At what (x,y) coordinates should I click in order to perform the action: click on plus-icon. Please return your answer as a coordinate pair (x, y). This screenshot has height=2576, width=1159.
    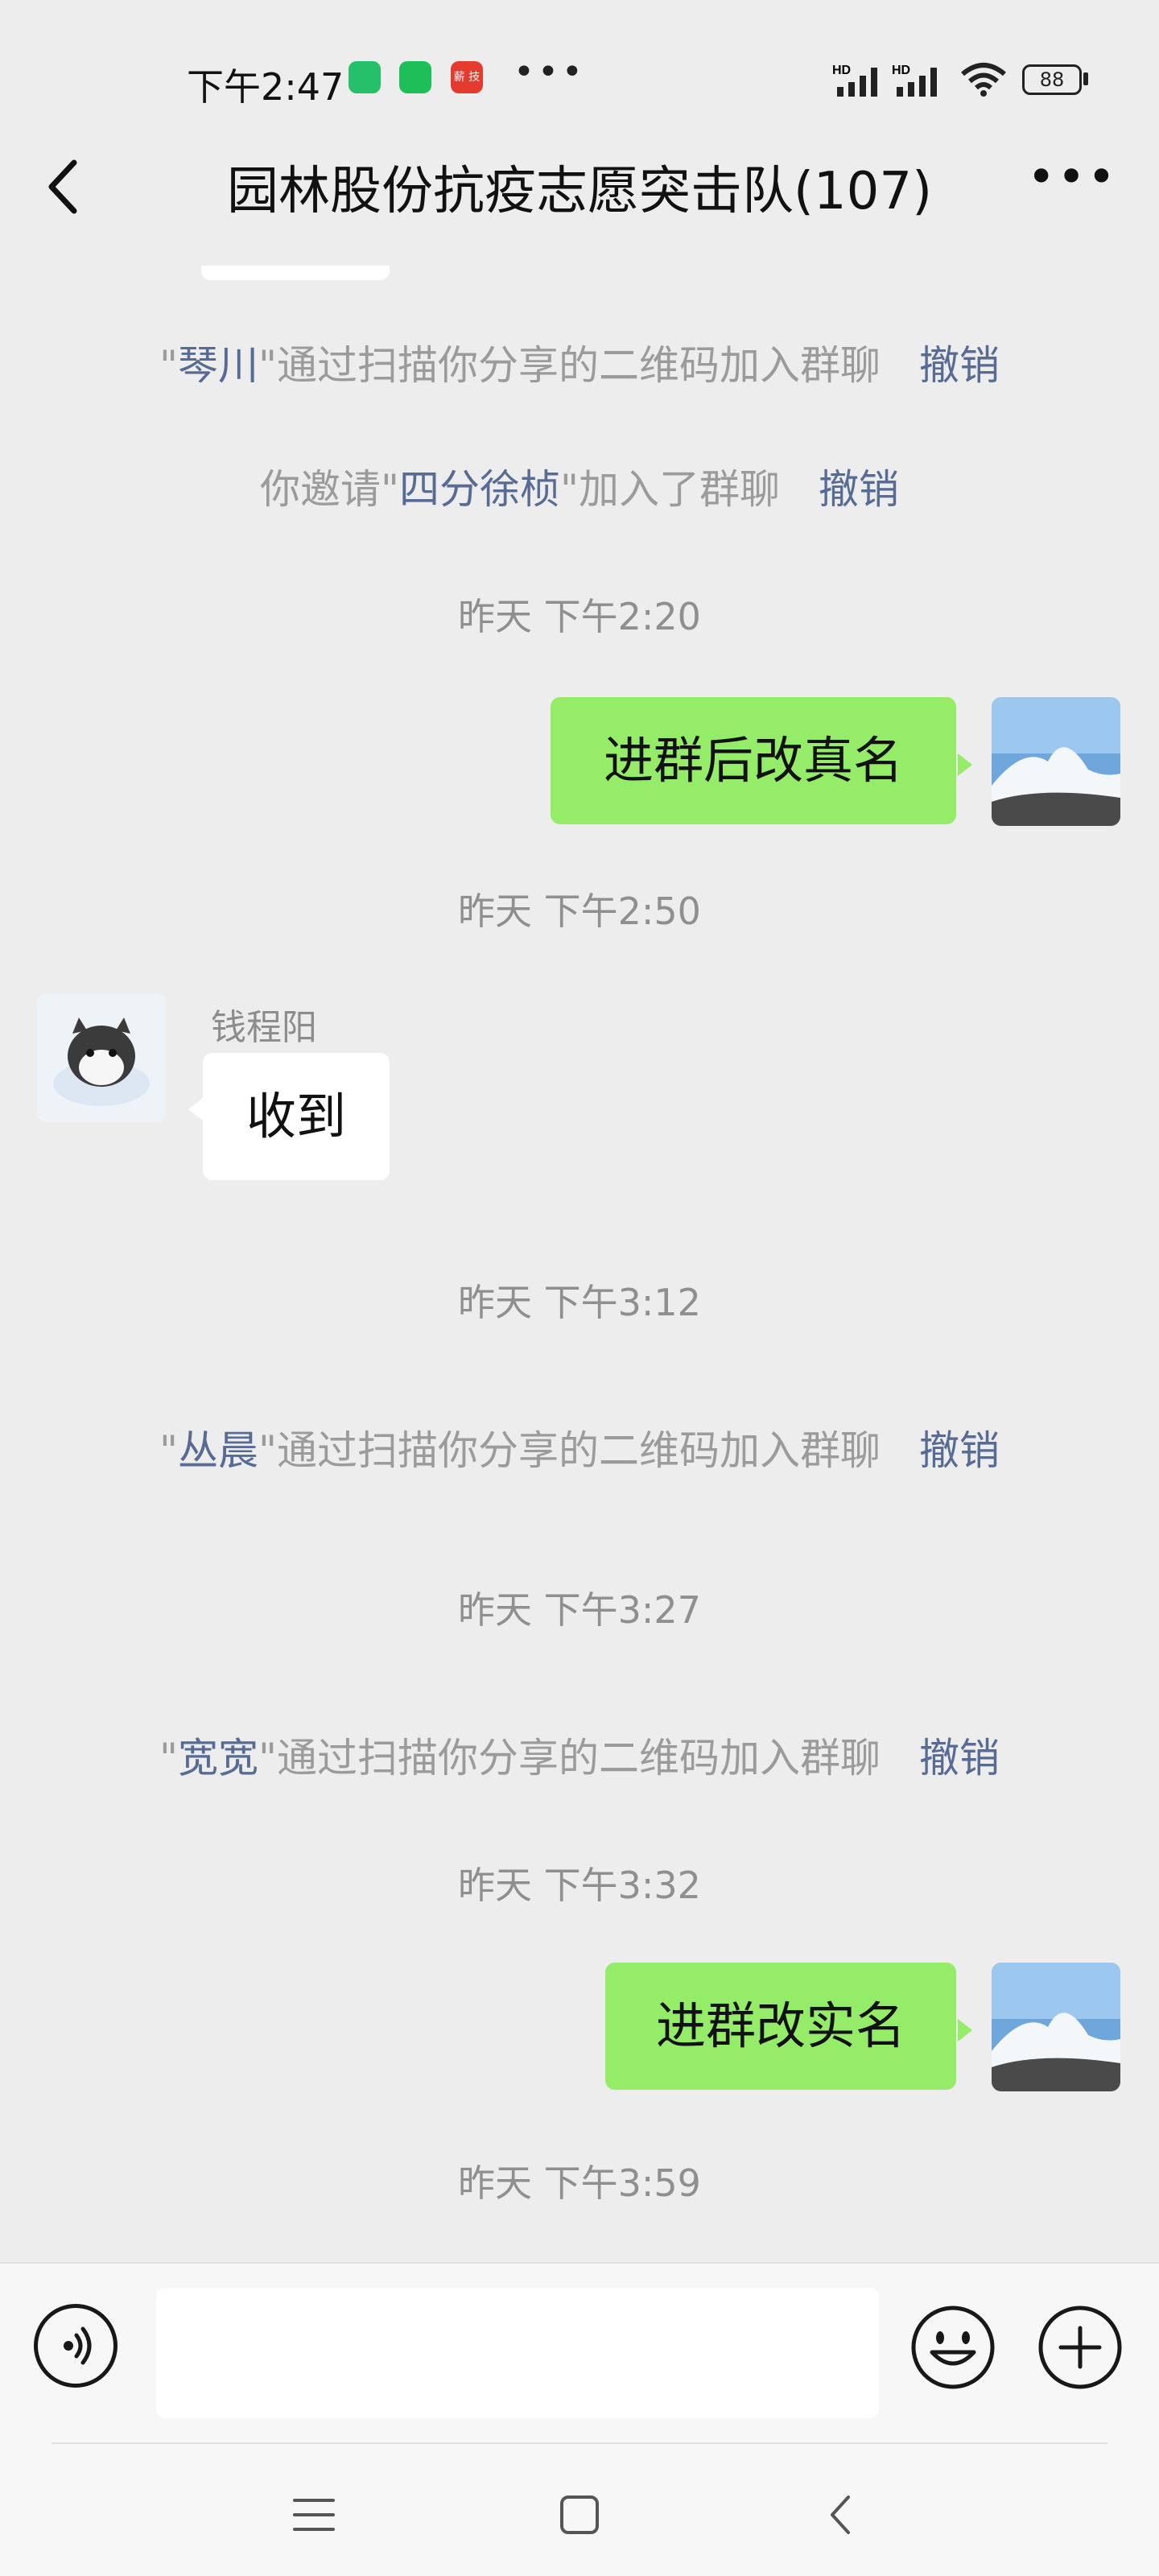
    Looking at the image, I should click on (1080, 2347).